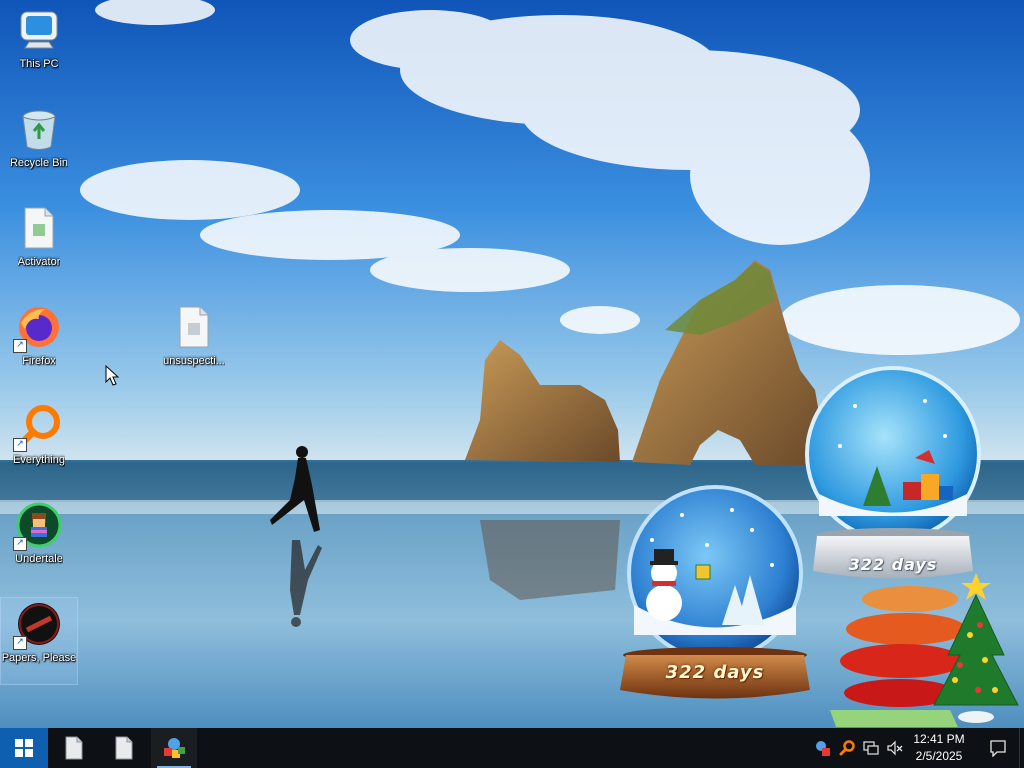 Image resolution: width=1024 pixels, height=768 pixels. I want to click on clock: 12:41 PM 2/5/2025, so click(939, 748).